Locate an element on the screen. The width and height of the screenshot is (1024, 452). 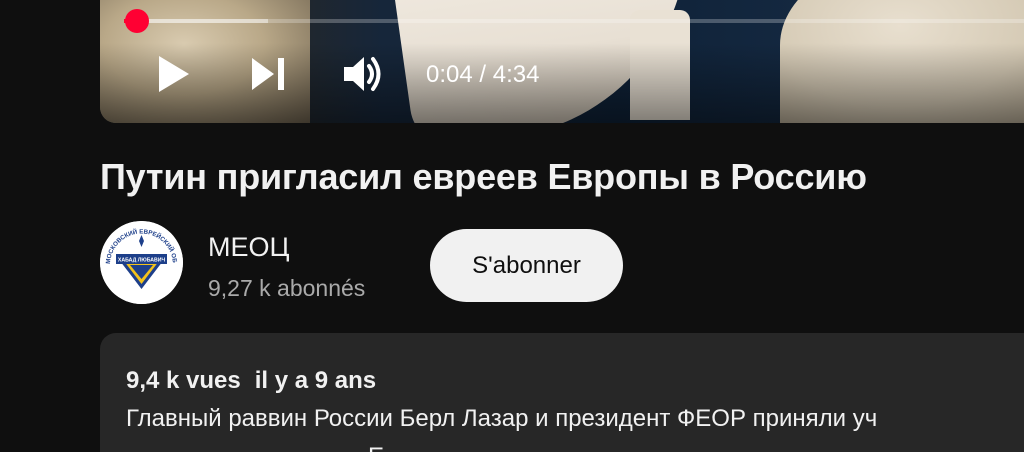
volume-icon is located at coordinates (362, 74).